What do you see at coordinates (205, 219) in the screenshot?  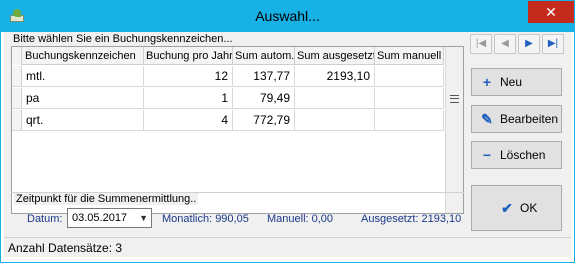 I see `monthly-total: Monatlich: 990,05` at bounding box center [205, 219].